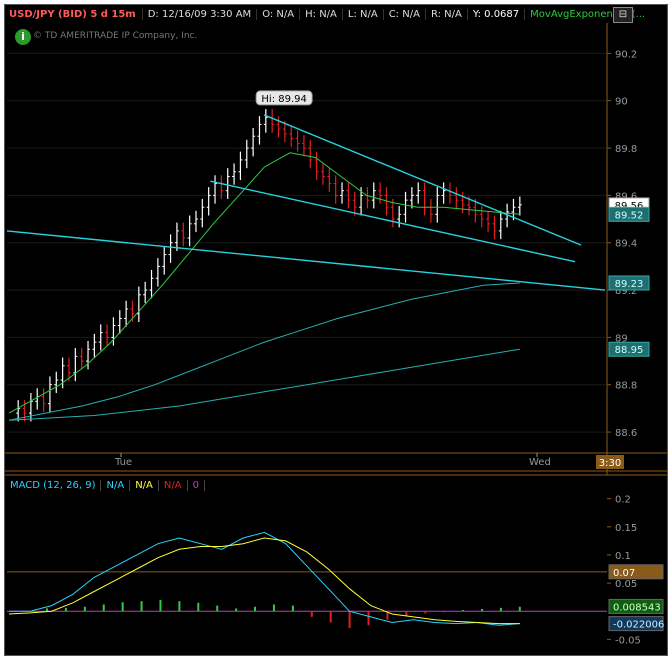 The height and width of the screenshot is (659, 672). Describe the element at coordinates (116, 485) in the screenshot. I see `macd-value: N/A` at that location.